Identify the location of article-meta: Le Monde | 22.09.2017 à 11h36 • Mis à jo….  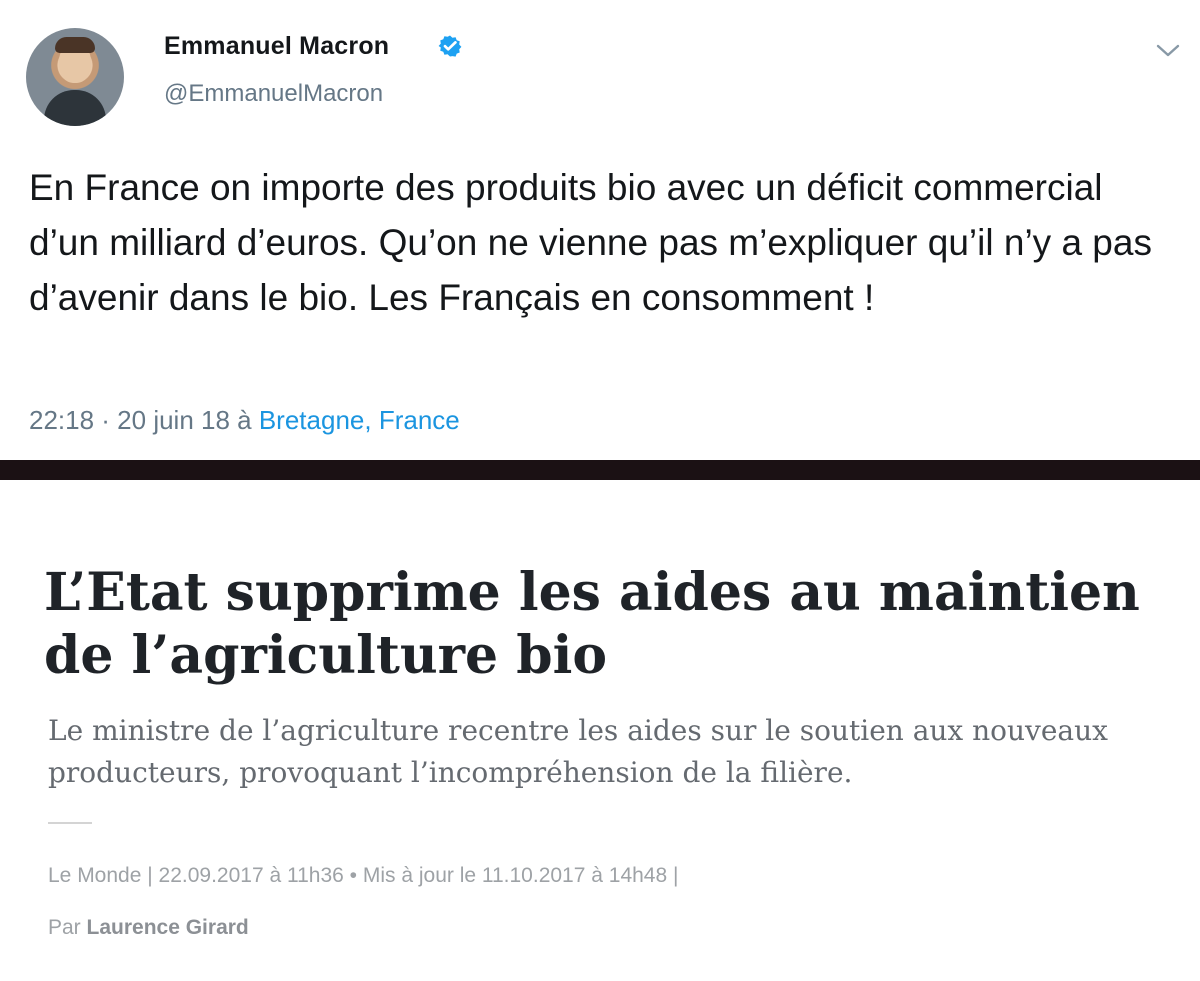
(363, 875).